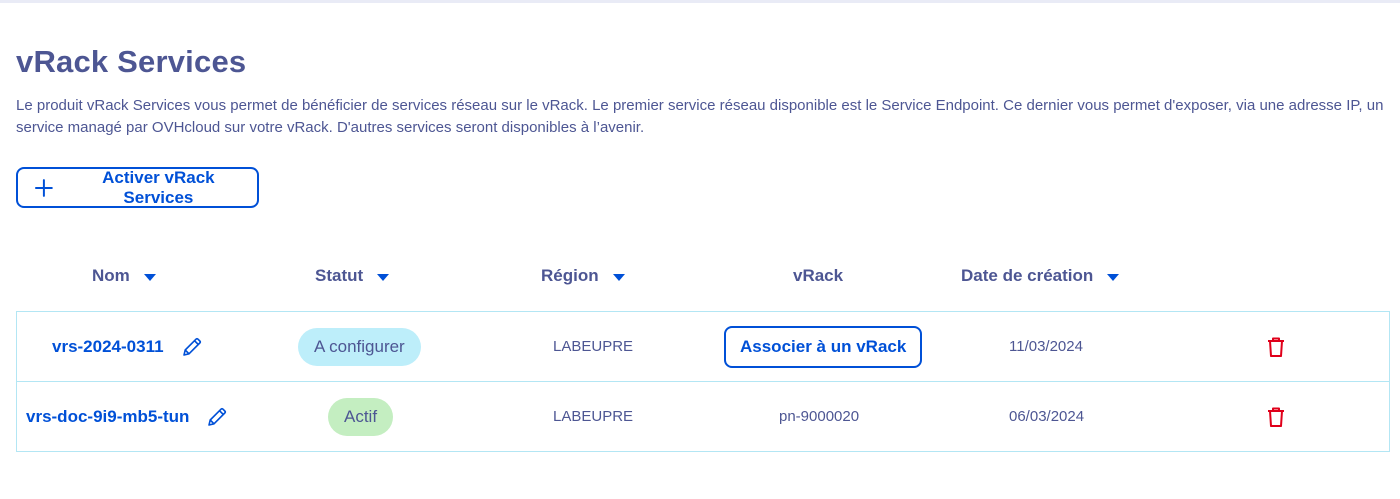 The image size is (1400, 499). I want to click on column-header-name: Nom, so click(124, 276).